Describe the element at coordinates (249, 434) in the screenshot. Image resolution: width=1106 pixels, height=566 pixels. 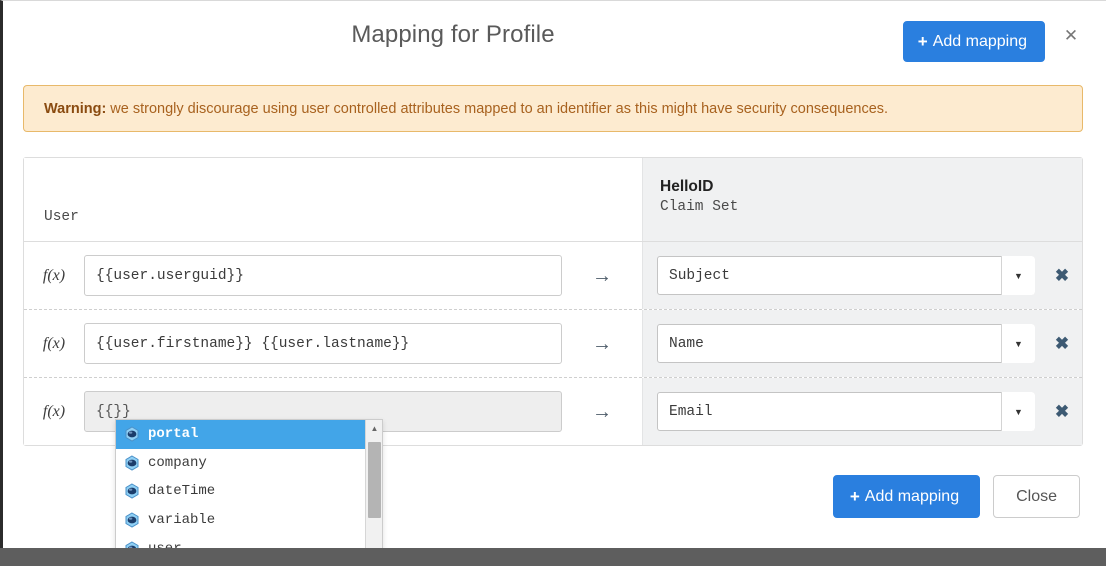
I see `list-item: portal` at that location.